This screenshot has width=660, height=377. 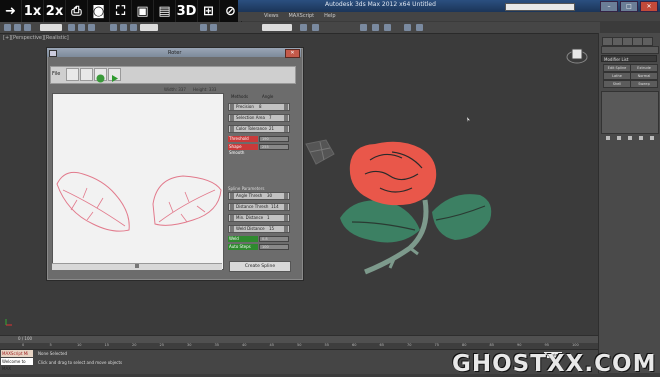 I want to click on print-icon: ⎙, so click(x=77, y=11).